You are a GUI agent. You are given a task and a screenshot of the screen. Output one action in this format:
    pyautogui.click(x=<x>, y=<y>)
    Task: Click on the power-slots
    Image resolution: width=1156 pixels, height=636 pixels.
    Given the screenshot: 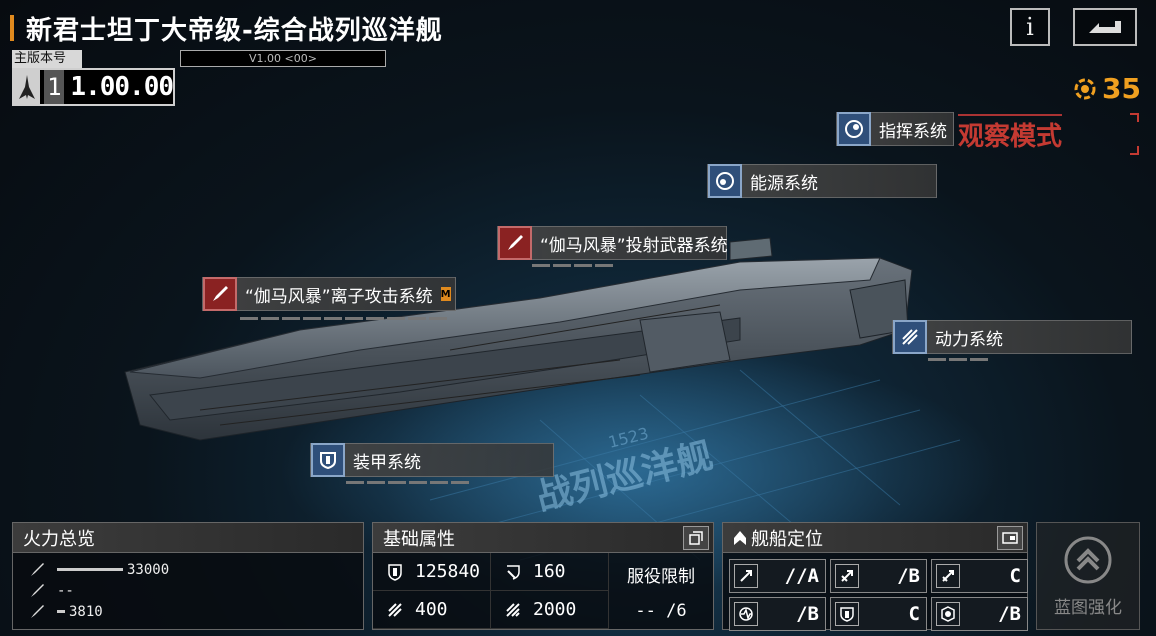 What is the action you would take?
    pyautogui.click(x=958, y=360)
    